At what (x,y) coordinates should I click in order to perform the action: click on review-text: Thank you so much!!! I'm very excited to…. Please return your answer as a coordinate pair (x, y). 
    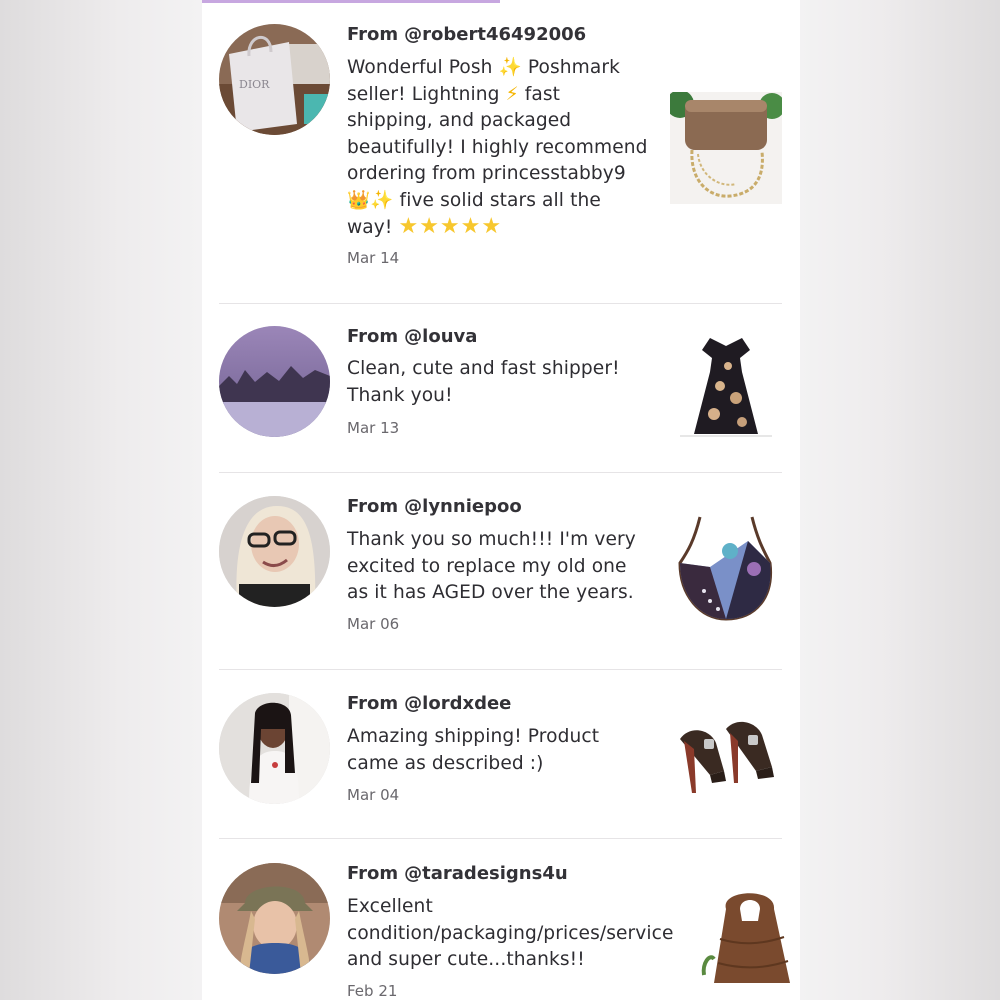
    Looking at the image, I should click on (491, 566).